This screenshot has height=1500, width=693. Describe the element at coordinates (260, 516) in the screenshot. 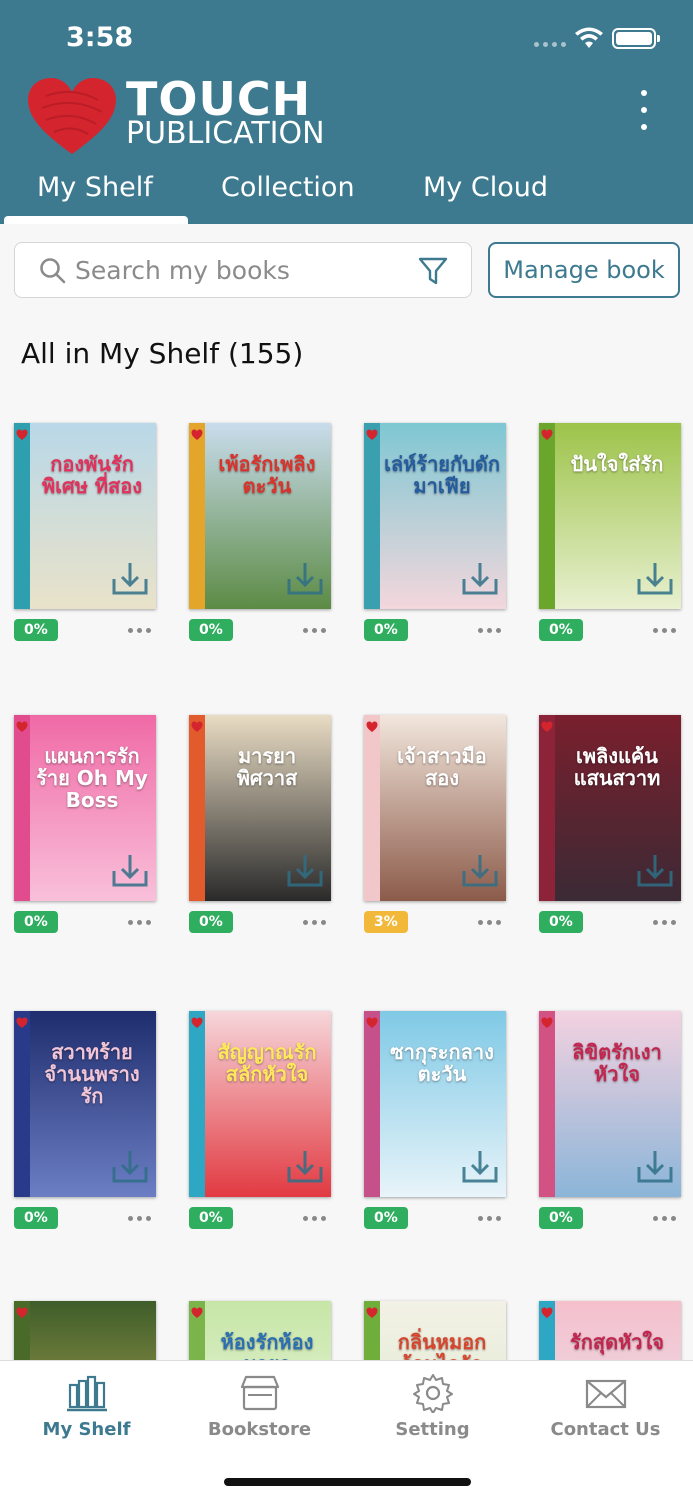

I see `book-cover: เพ้อรักเพลิงตะวัน` at that location.